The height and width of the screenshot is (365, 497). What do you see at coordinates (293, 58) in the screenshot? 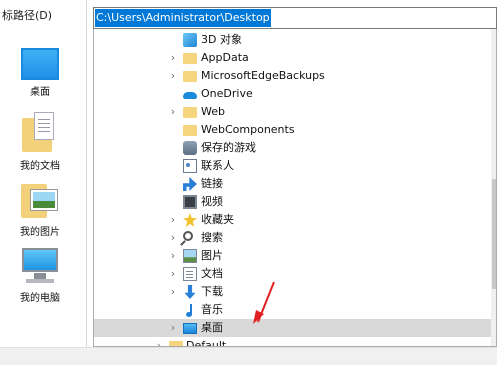
I see `tree-item-appdata: › AppData` at bounding box center [293, 58].